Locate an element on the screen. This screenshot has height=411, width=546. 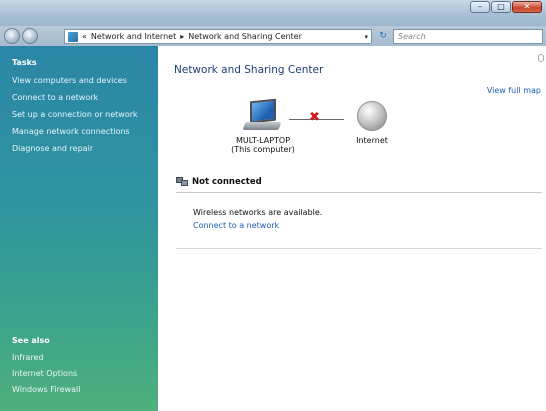
see-also-internet-options: Internet Options is located at coordinates (46, 374).